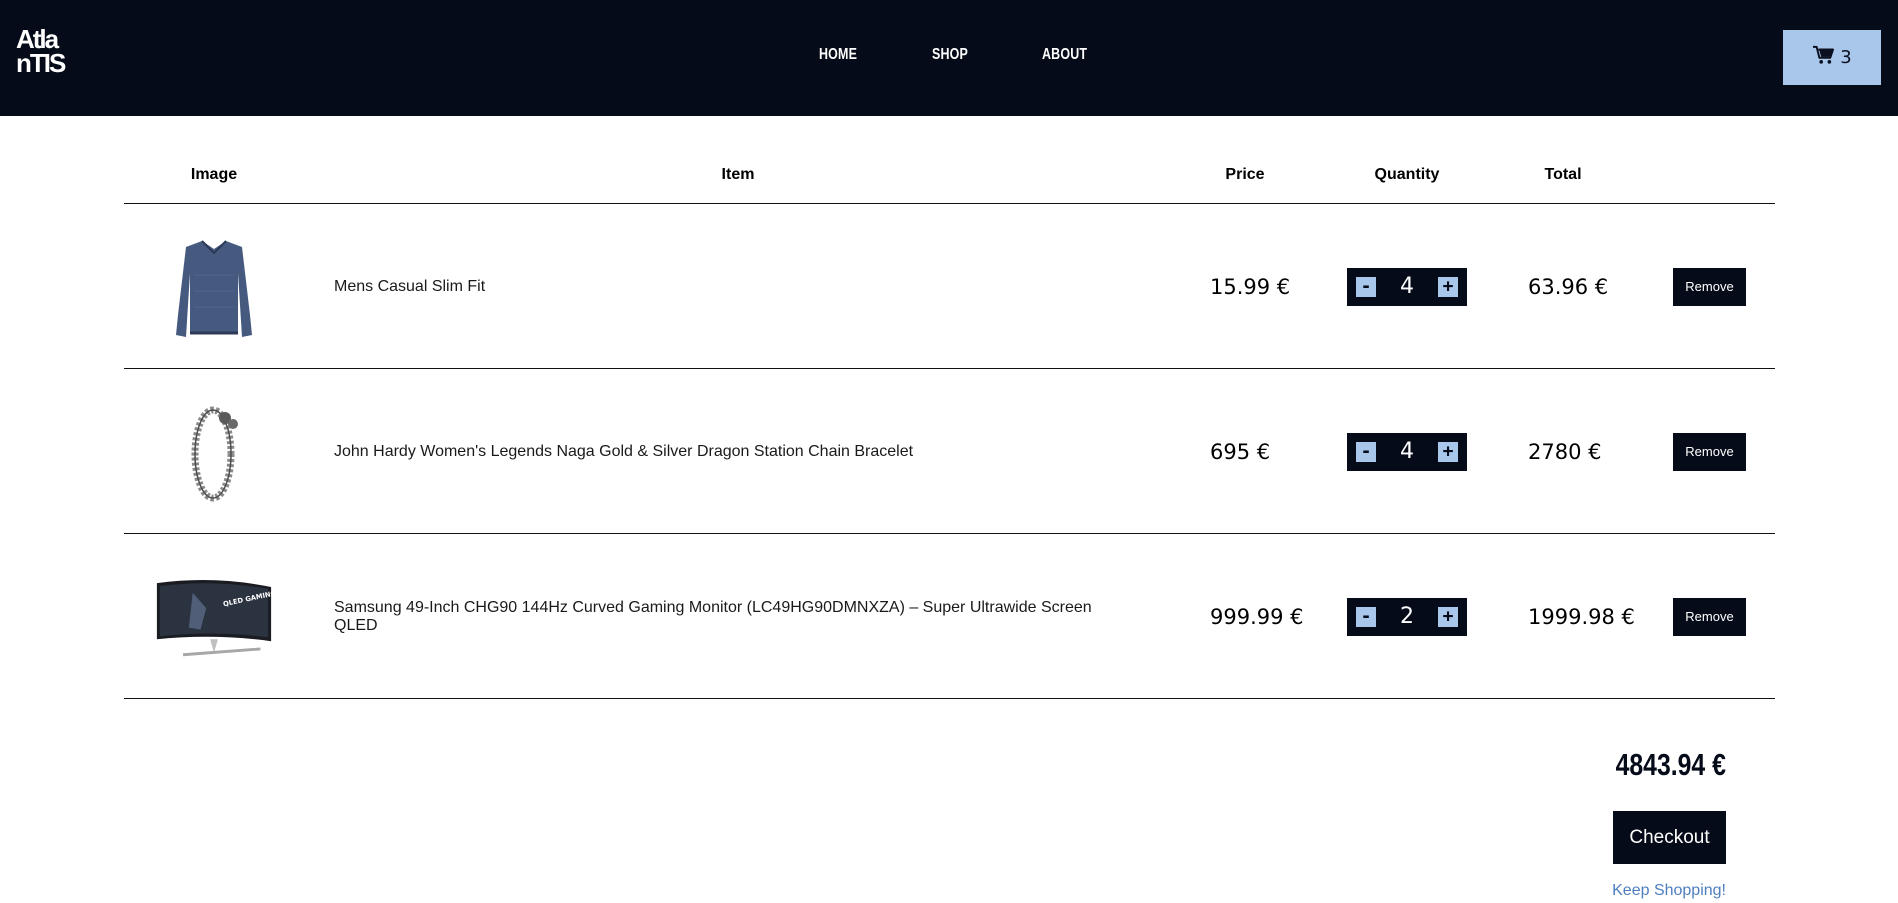  What do you see at coordinates (214, 174) in the screenshot?
I see `header-image: Image` at bounding box center [214, 174].